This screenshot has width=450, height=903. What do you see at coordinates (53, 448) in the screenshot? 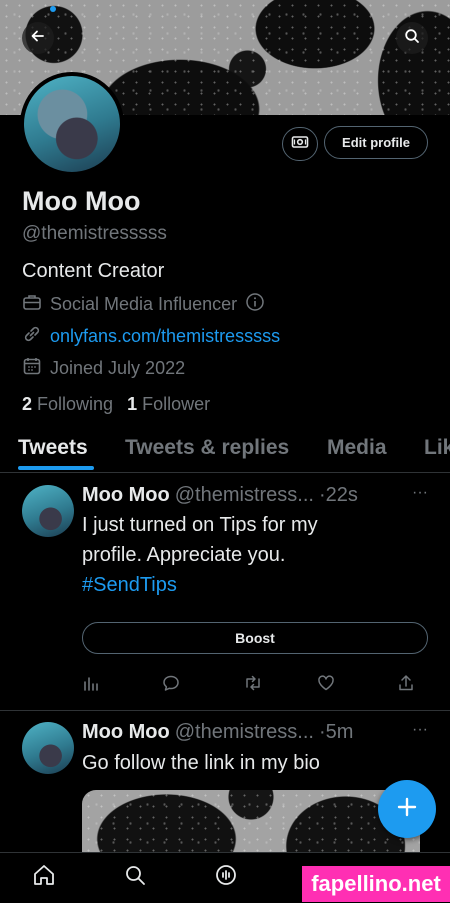
I see `tab-tweets: Tweets` at bounding box center [53, 448].